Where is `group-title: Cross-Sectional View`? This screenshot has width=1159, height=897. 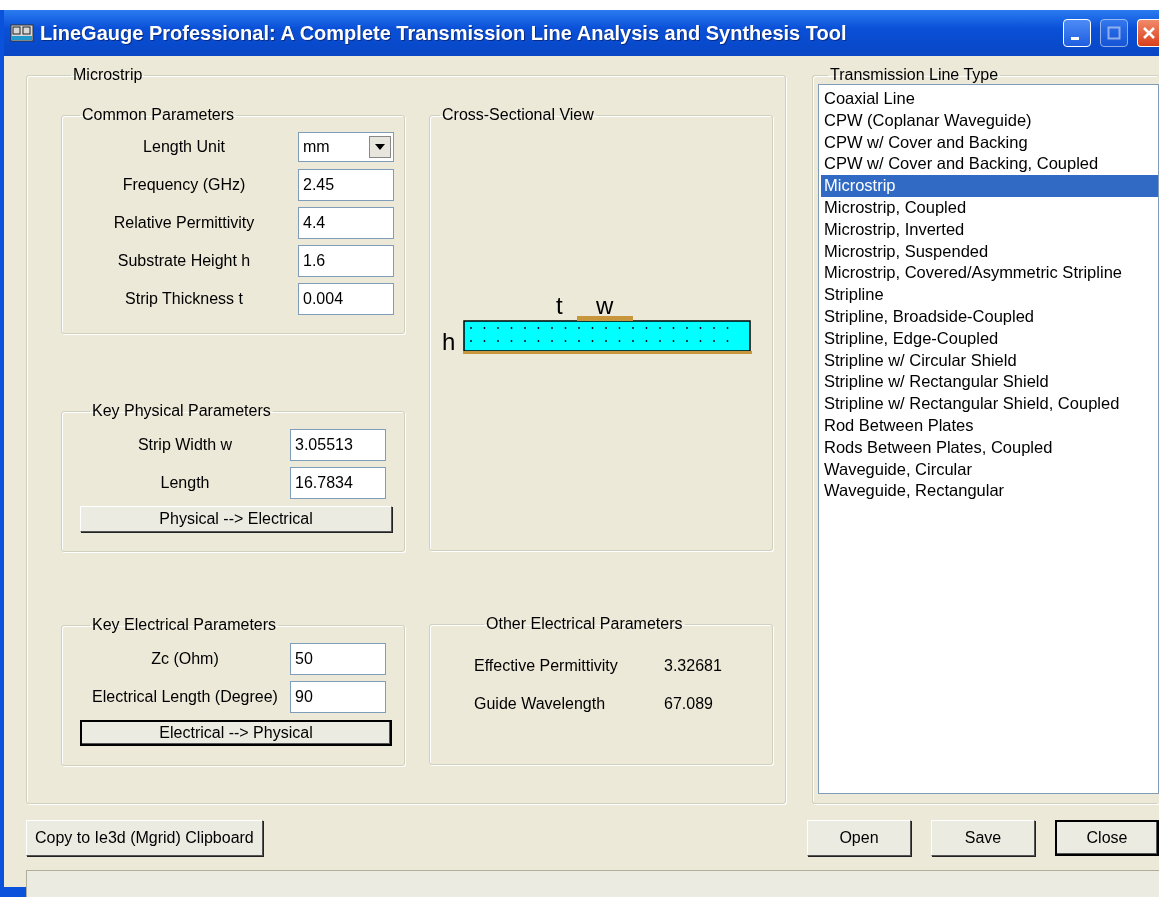 group-title: Cross-Sectional View is located at coordinates (518, 115).